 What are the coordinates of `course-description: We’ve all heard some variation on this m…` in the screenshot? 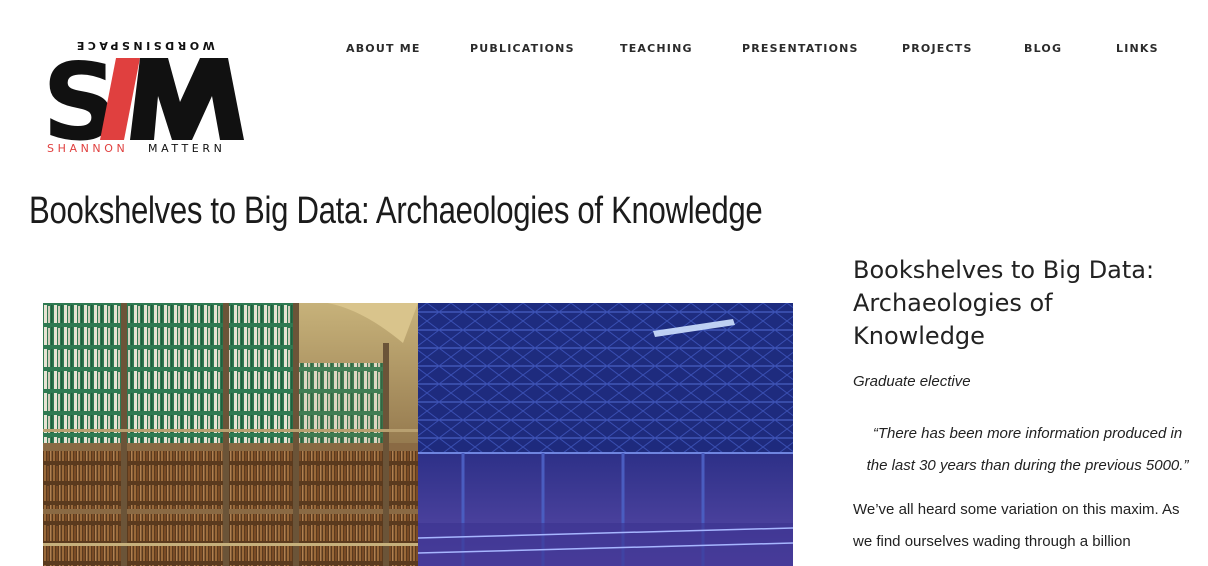 It's located at (1016, 525).